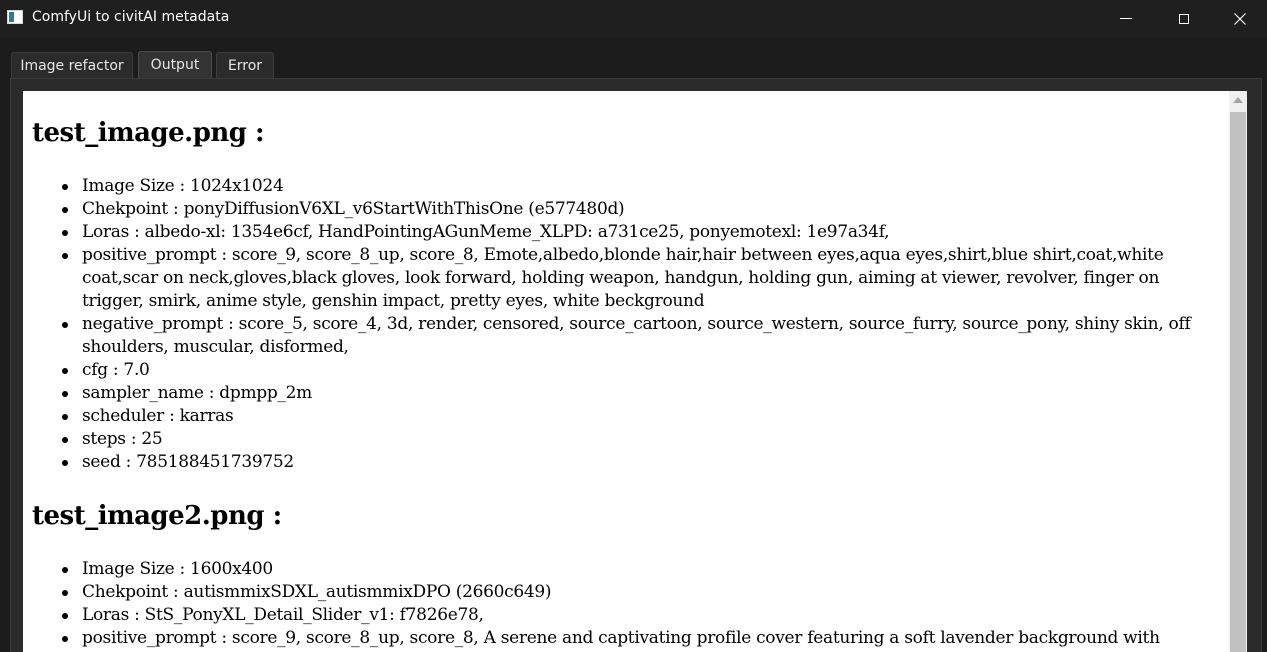 The image size is (1267, 652). What do you see at coordinates (148, 133) in the screenshot?
I see `image-heading: test_image.png :` at bounding box center [148, 133].